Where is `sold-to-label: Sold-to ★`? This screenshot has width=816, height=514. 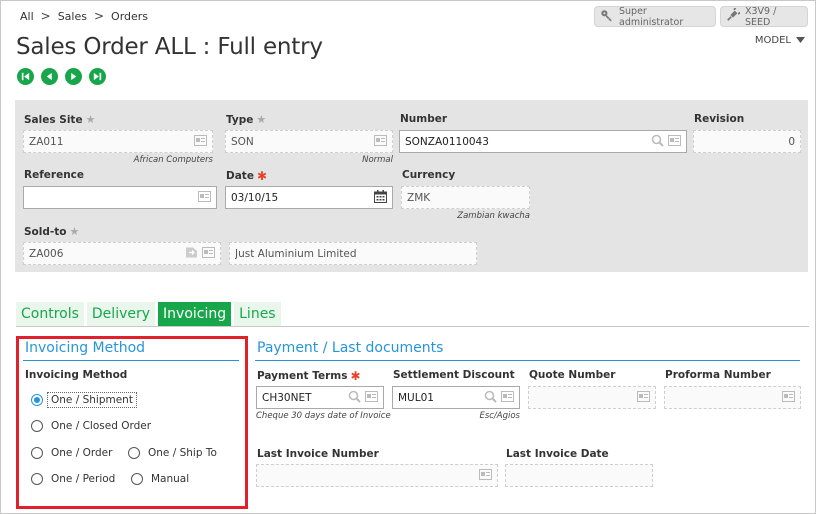 sold-to-label: Sold-to ★ is located at coordinates (52, 231).